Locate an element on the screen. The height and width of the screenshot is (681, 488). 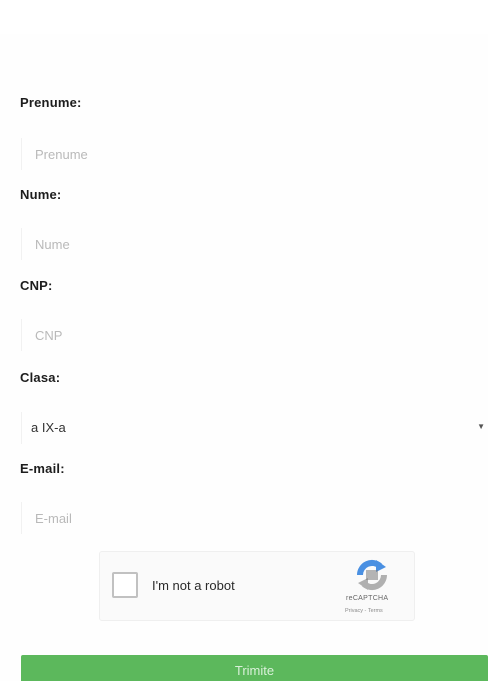
clasa-select: a IX-a ▼ is located at coordinates (254, 428).